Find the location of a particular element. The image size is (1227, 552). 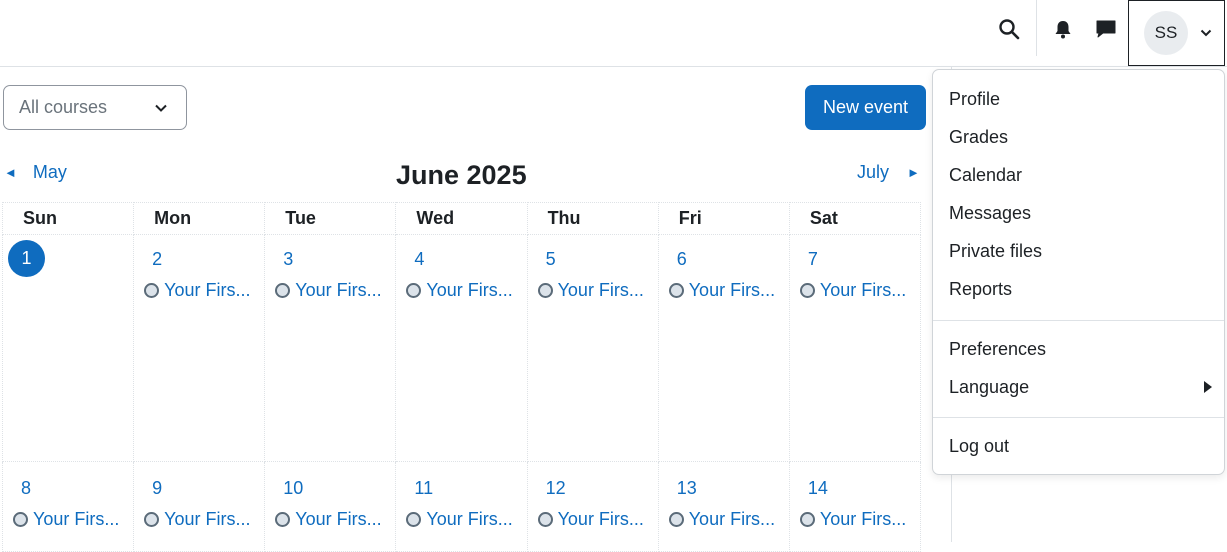

day-number: 13 is located at coordinates (733, 488).